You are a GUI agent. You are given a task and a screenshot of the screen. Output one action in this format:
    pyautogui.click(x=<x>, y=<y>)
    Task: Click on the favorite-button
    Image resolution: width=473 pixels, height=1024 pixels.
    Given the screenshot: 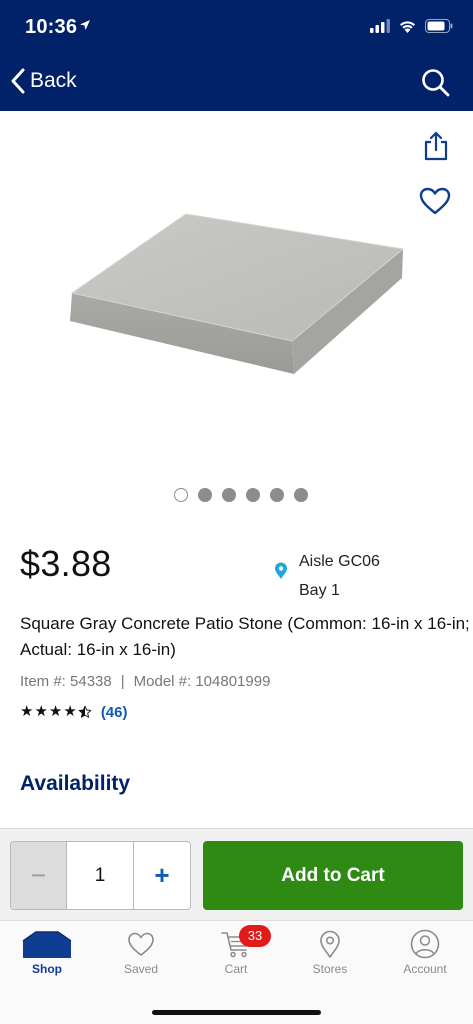 What is the action you would take?
    pyautogui.click(x=435, y=203)
    